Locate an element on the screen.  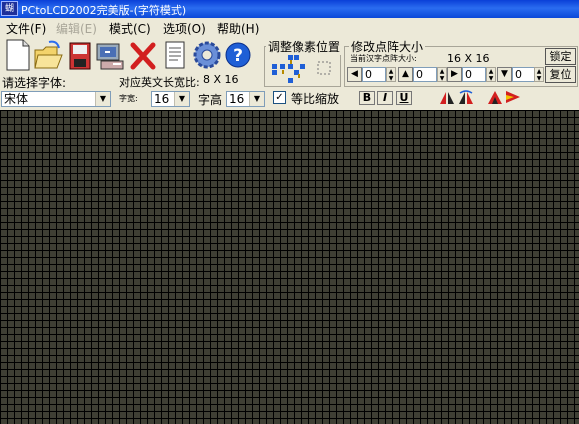
font-width-label: 字宽: is located at coordinates (128, 98).